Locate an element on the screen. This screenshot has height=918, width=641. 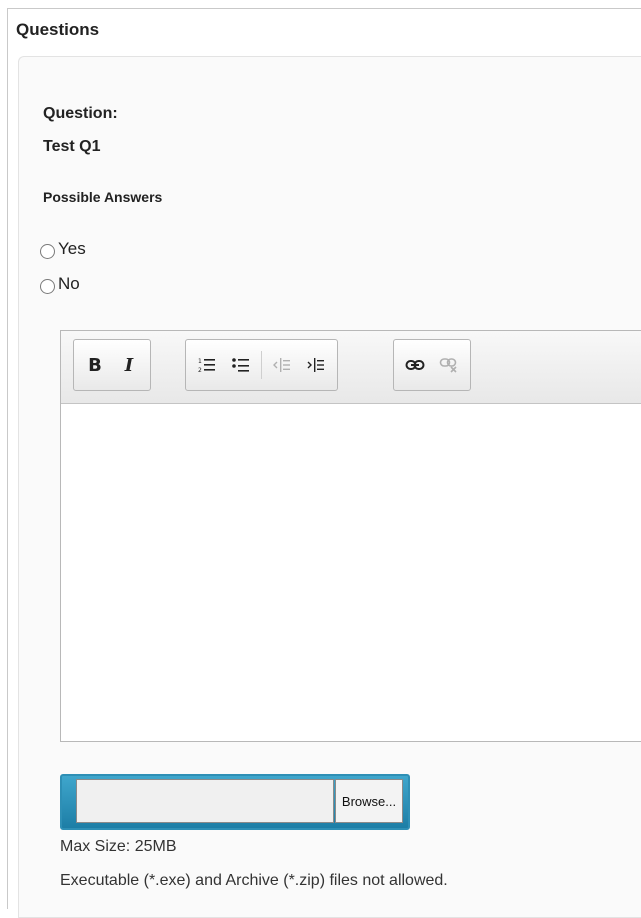
numbered-list-icon: 1 2 is located at coordinates (207, 365).